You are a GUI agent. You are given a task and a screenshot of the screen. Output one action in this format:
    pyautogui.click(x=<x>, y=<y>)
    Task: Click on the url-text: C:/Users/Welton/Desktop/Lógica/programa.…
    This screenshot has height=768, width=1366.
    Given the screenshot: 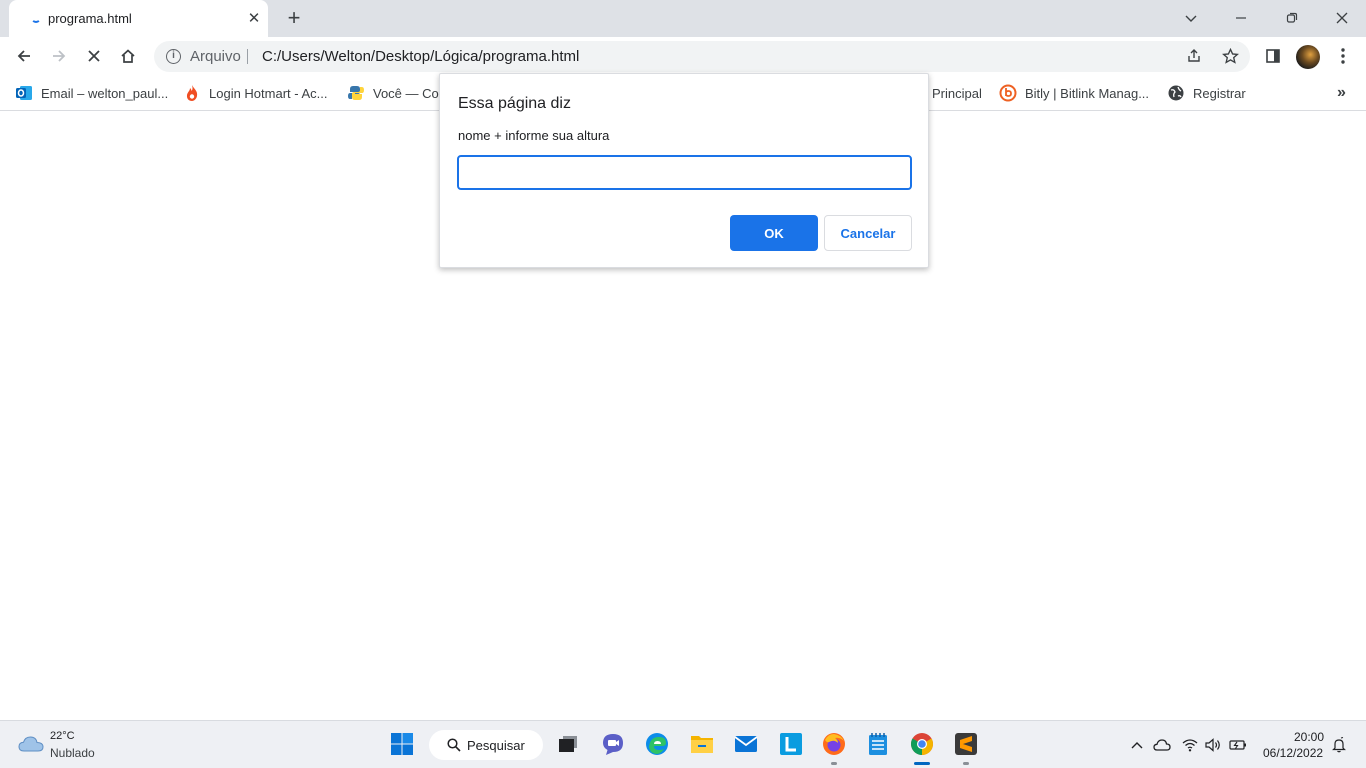 What is the action you would take?
    pyautogui.click(x=420, y=56)
    